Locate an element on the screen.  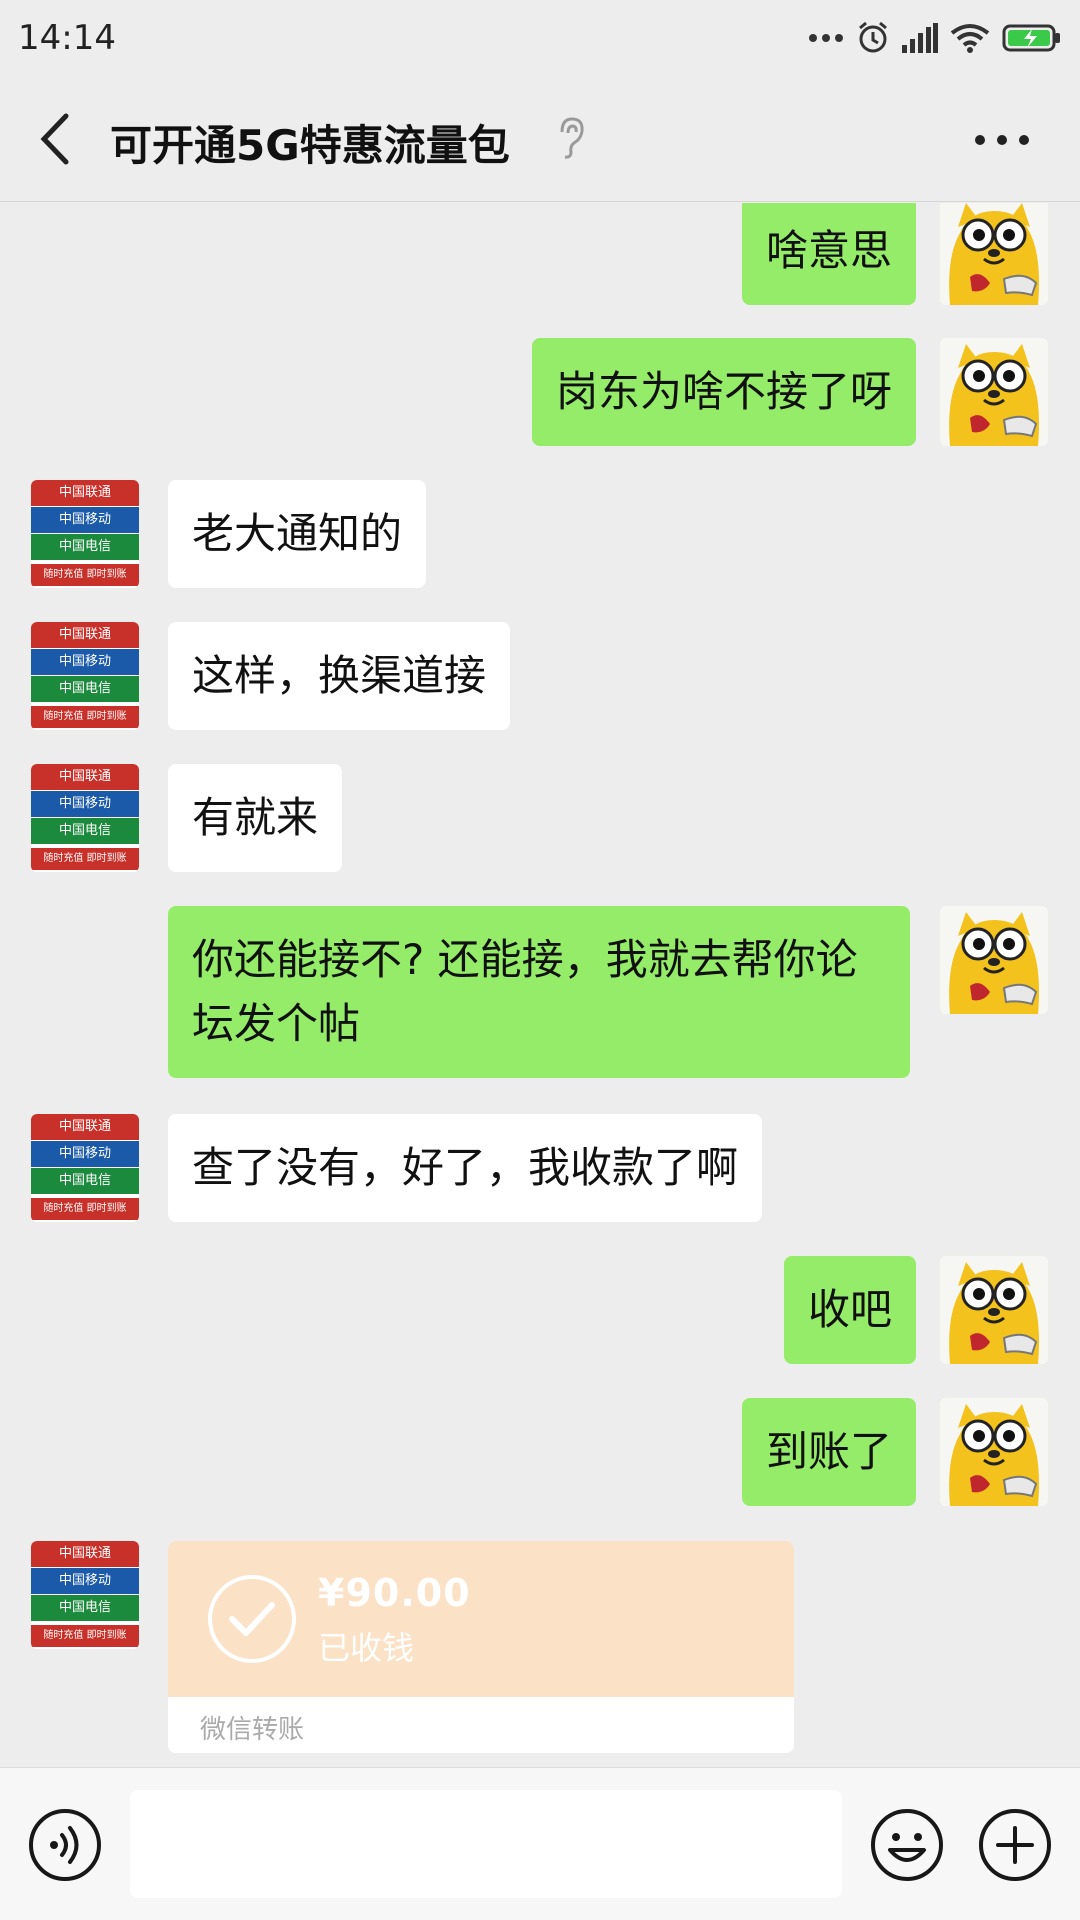
message-bubble-out: 收吧 is located at coordinates (849, 1310).